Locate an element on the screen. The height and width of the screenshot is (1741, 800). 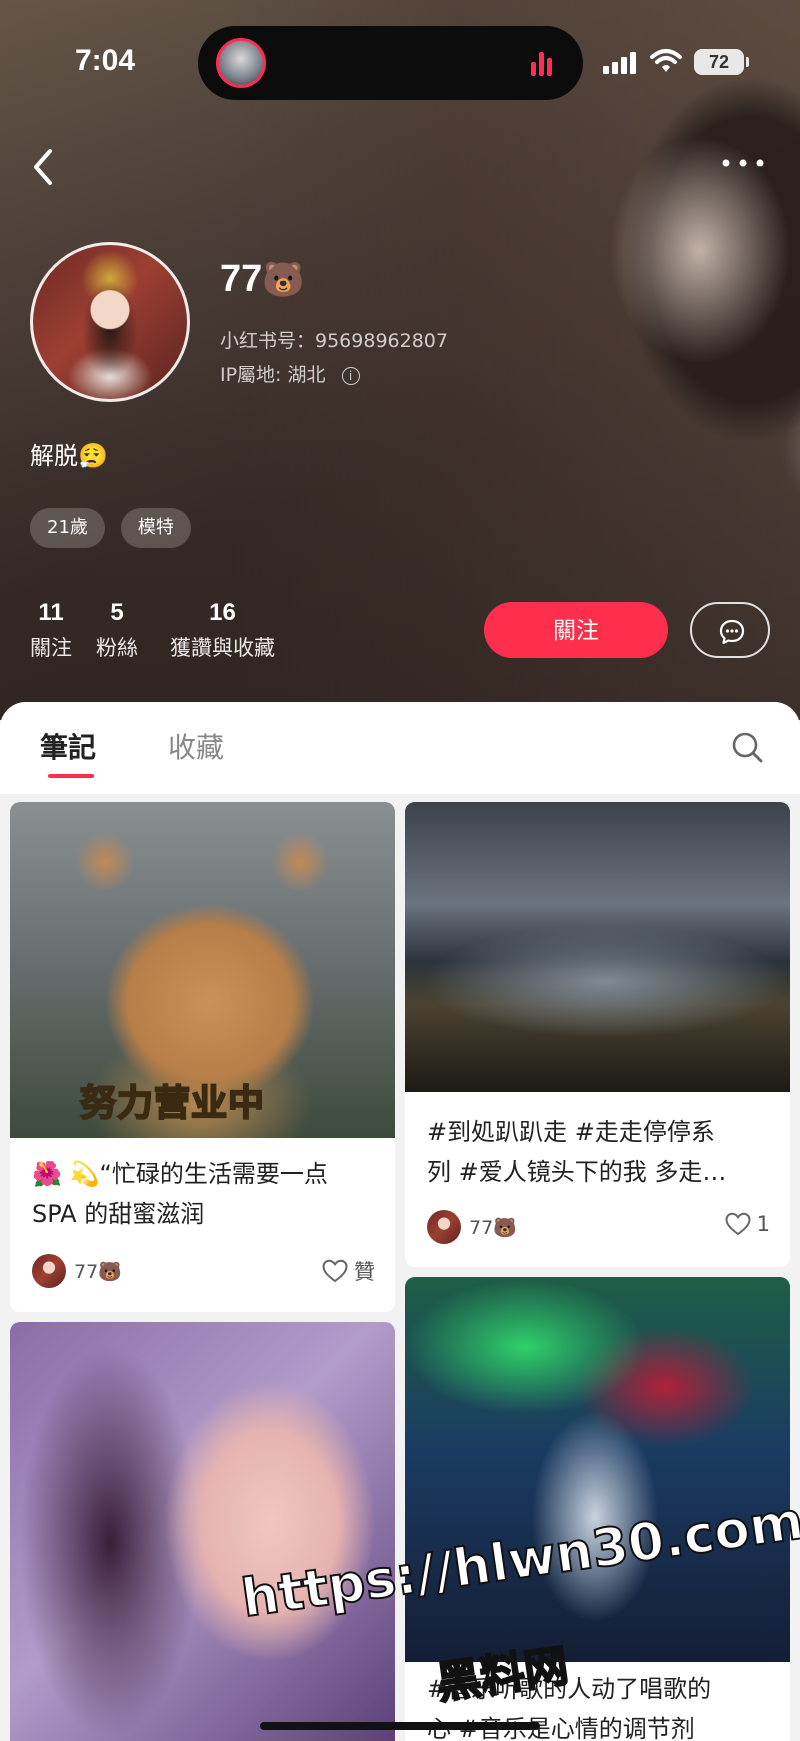
message-icon is located at coordinates (732, 632).